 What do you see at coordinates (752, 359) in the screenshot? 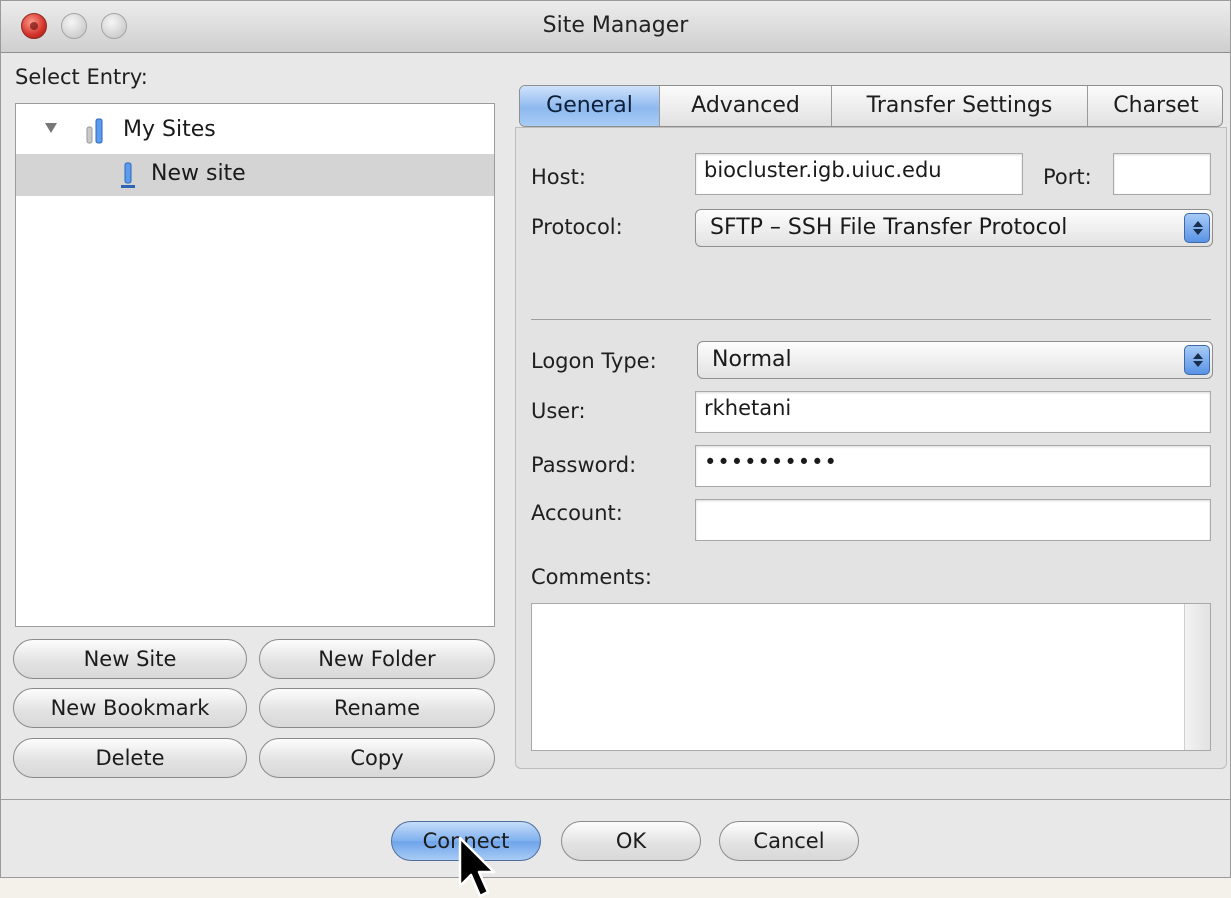
I see `logon-type-value: Normal` at bounding box center [752, 359].